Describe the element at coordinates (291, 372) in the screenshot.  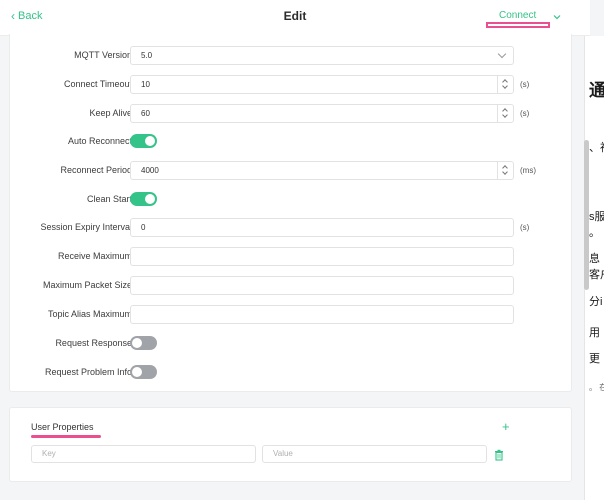
I see `request-problem-info-row: Request Problem Info` at that location.